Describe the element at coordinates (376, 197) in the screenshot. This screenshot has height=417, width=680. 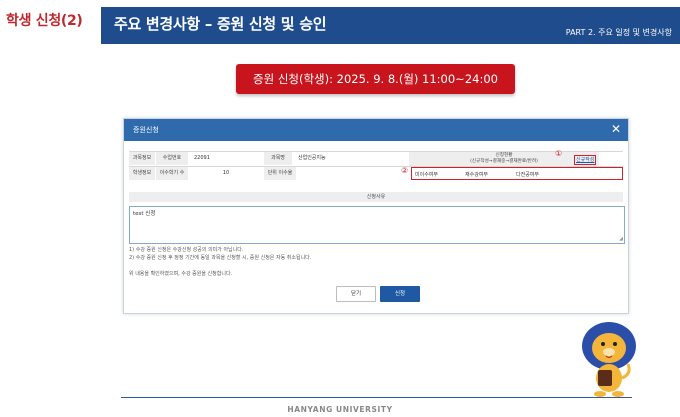
I see `reason-label: 신청사유` at that location.